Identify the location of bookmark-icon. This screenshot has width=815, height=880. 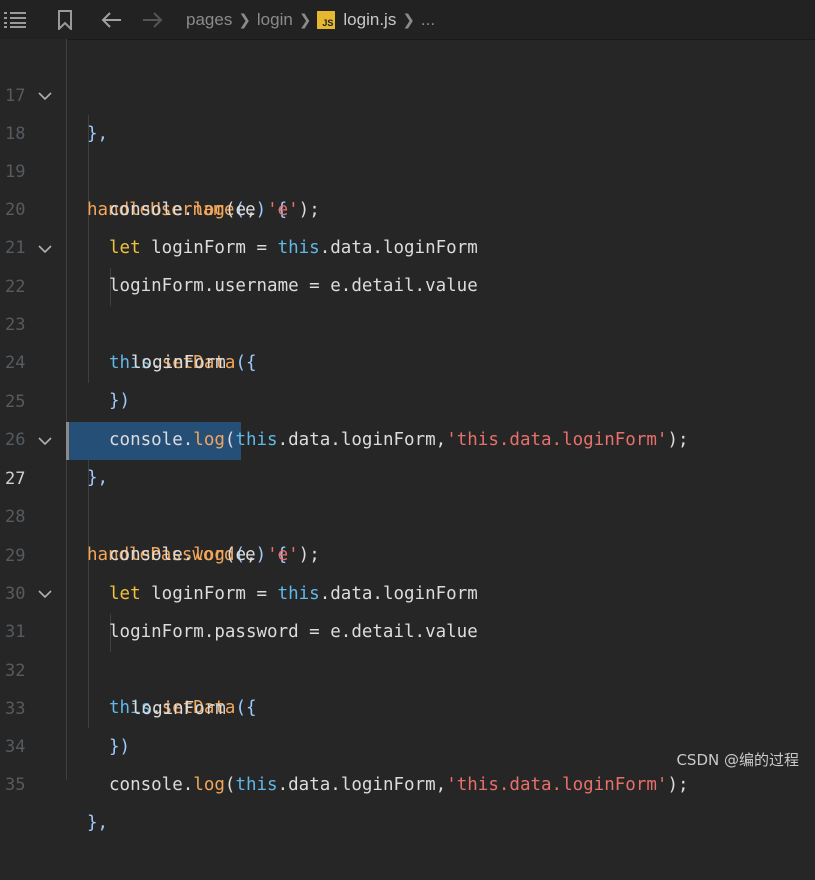
(65, 20).